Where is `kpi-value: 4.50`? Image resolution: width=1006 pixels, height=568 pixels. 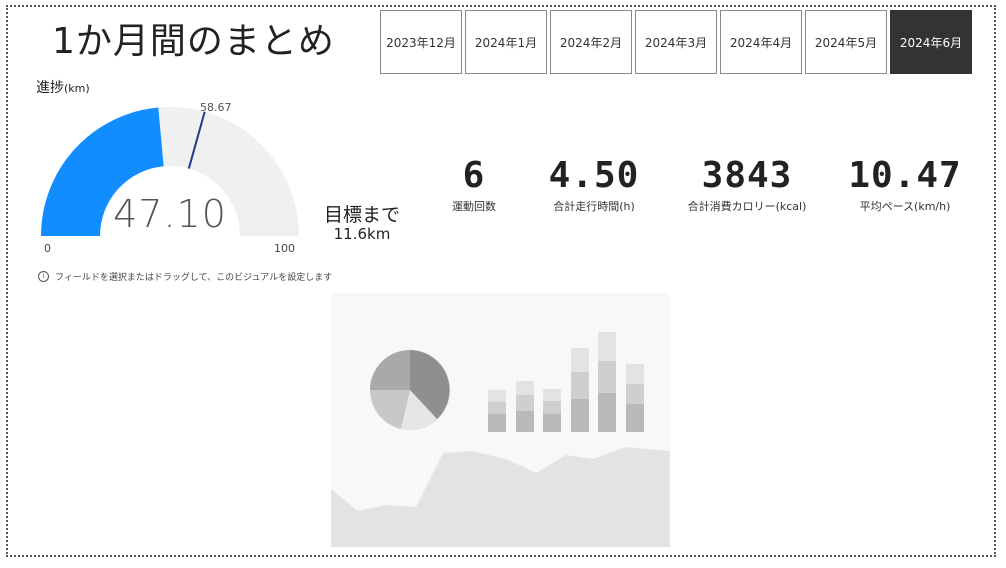
kpi-value: 4.50 is located at coordinates (594, 175).